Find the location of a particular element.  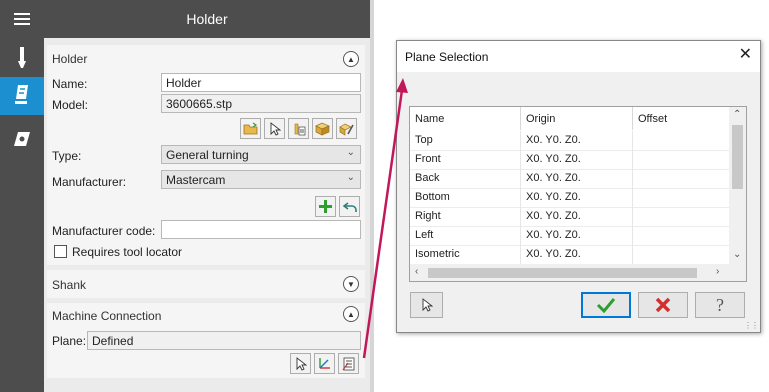

insert-tab-icon is located at coordinates (22, 139).